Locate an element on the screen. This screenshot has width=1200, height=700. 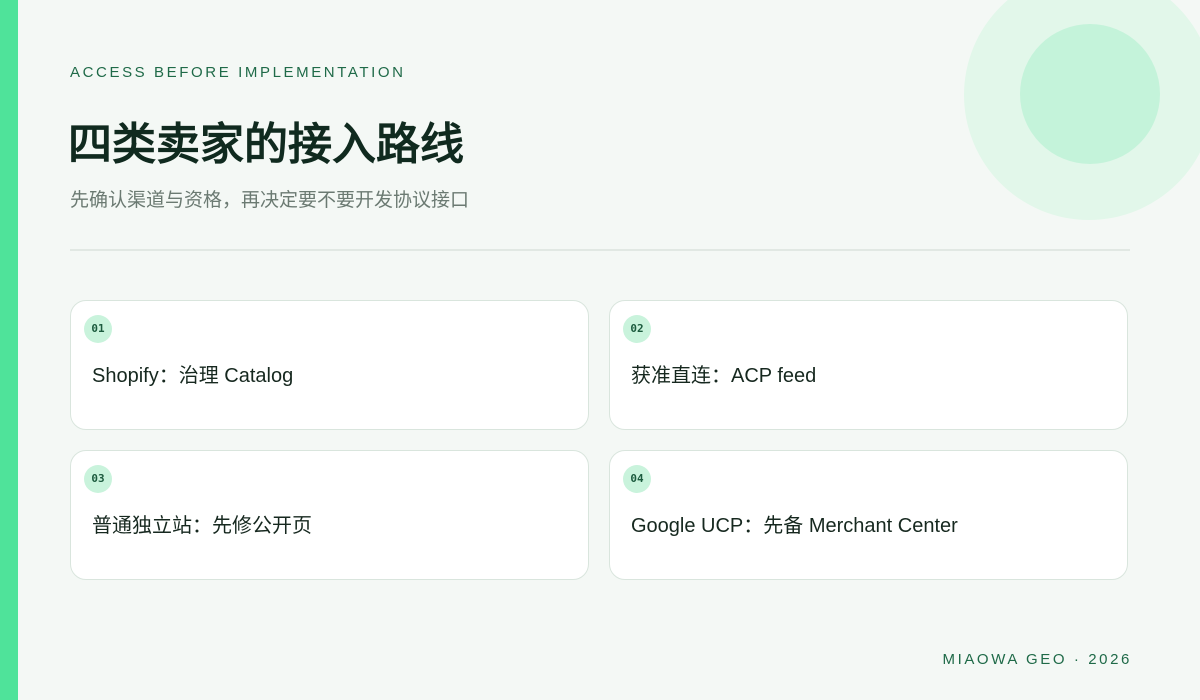
route-card-google-ucp: 04 Google UCP：先备 Merchant Center is located at coordinates (868, 515).